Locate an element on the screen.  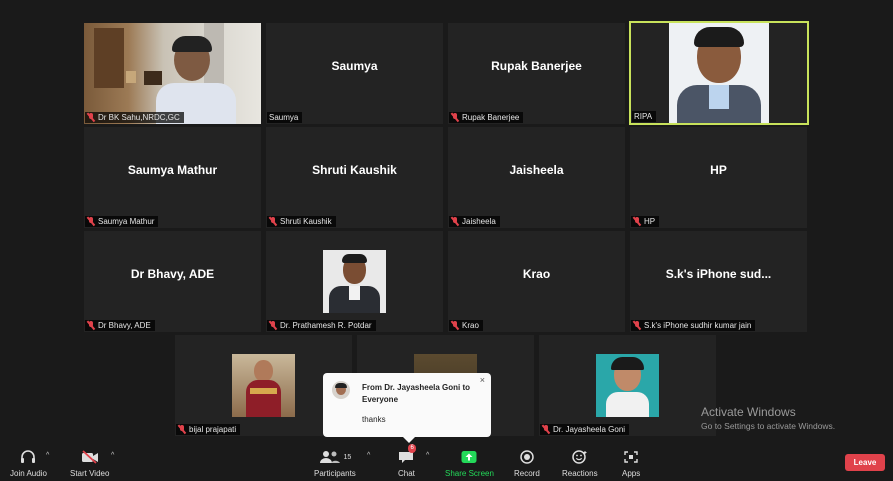
participant-name-label: Shruti Kaushik is located at coordinates (301, 221).